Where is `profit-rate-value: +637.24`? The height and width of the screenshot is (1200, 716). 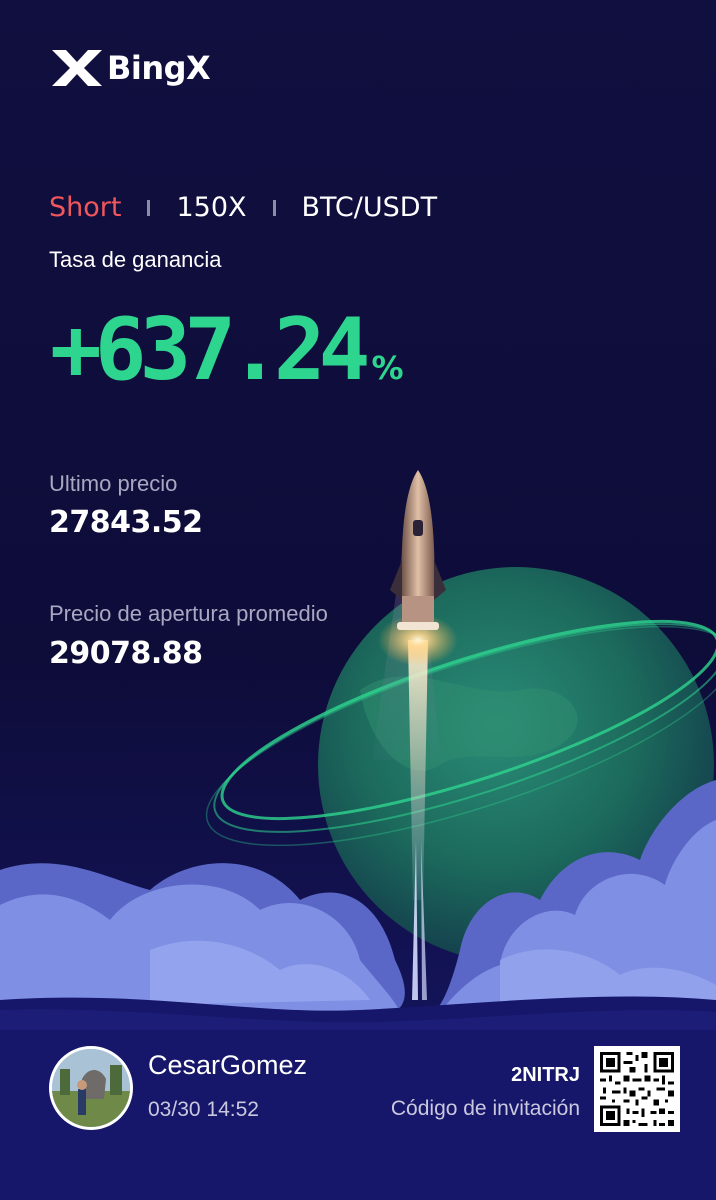 profit-rate-value: +637.24 is located at coordinates (210, 350).